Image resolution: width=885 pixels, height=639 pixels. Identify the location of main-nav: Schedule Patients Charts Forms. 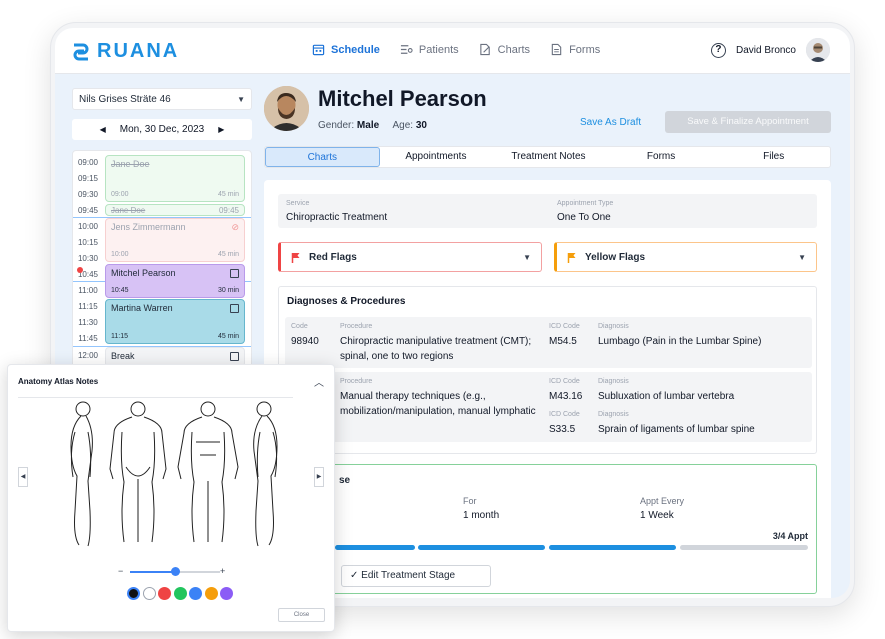
(456, 49).